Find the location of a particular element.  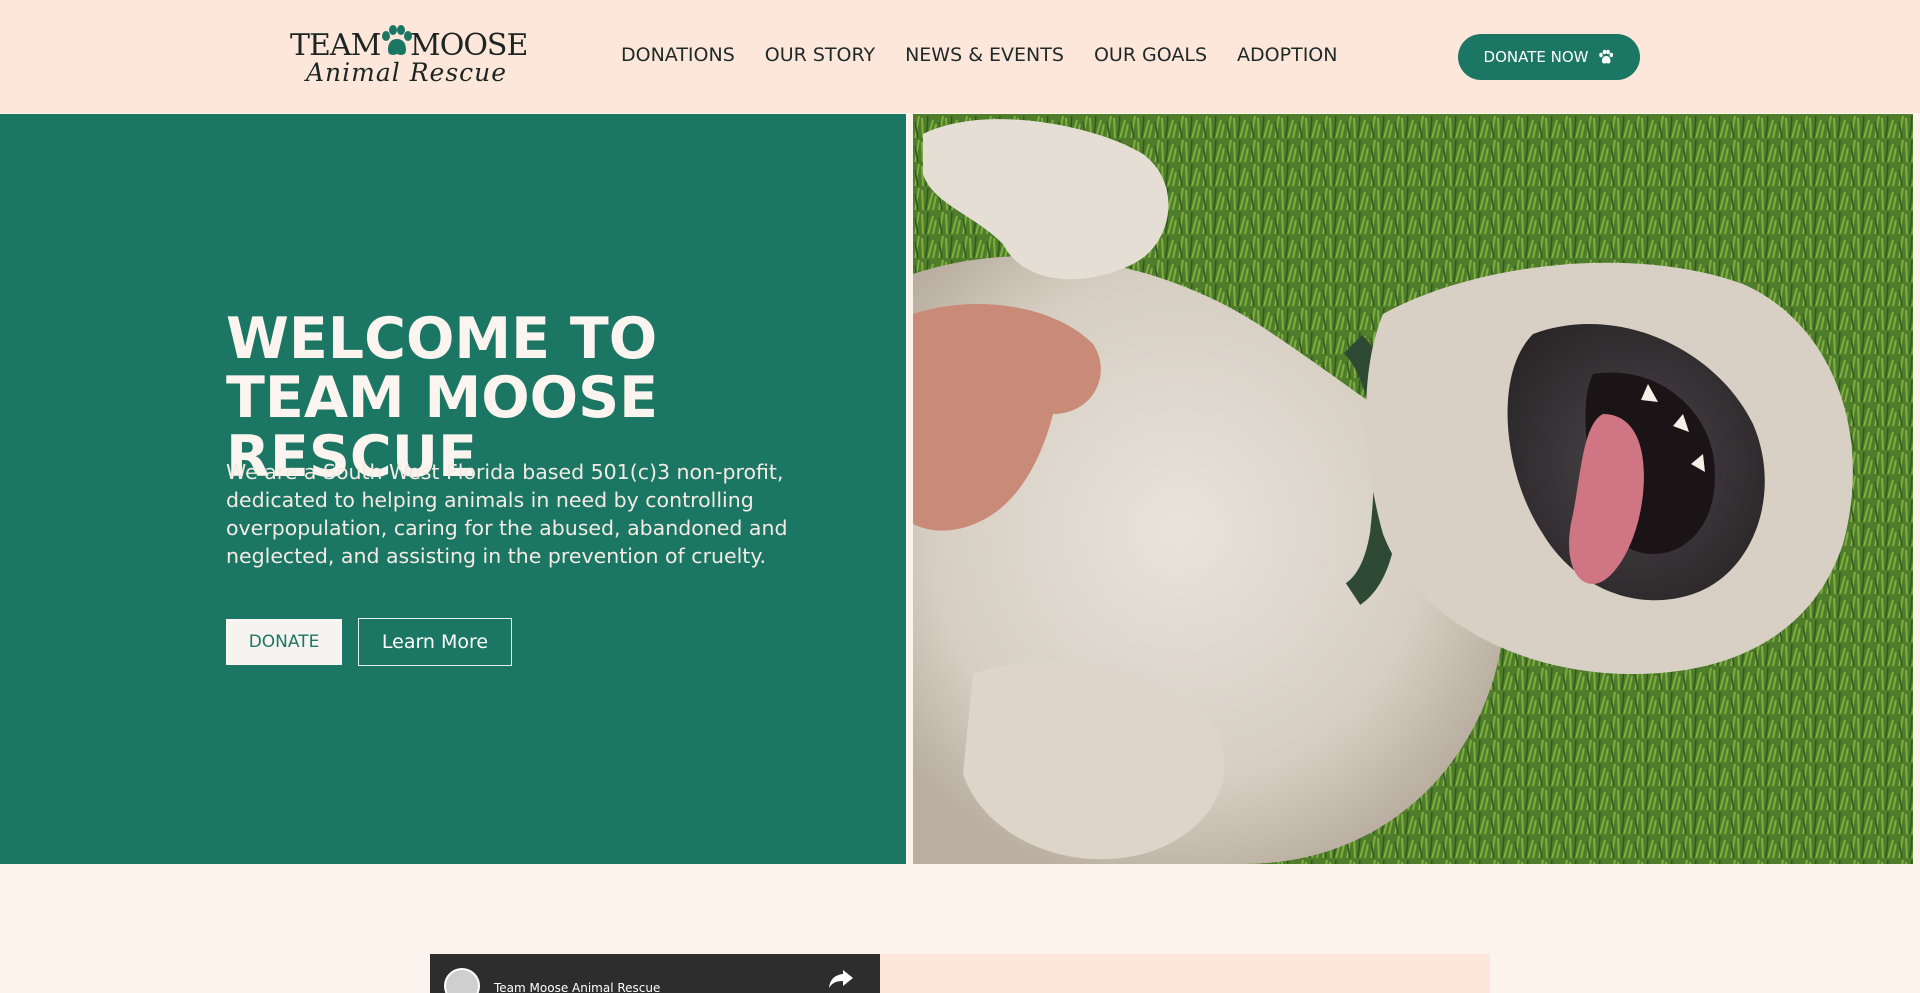

nav-item-news-events: NEWS & EVENTS is located at coordinates (984, 55).